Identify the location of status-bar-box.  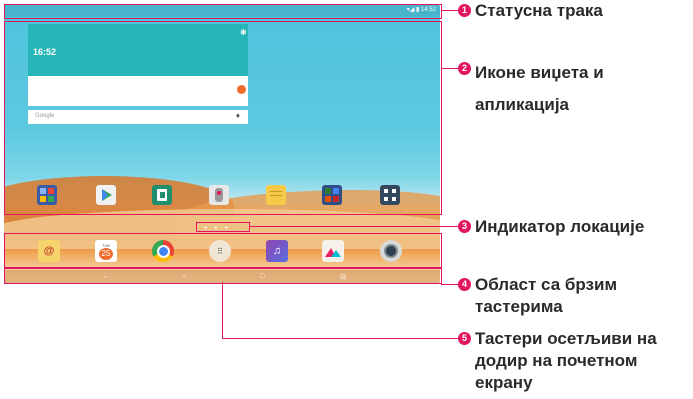
(223, 11).